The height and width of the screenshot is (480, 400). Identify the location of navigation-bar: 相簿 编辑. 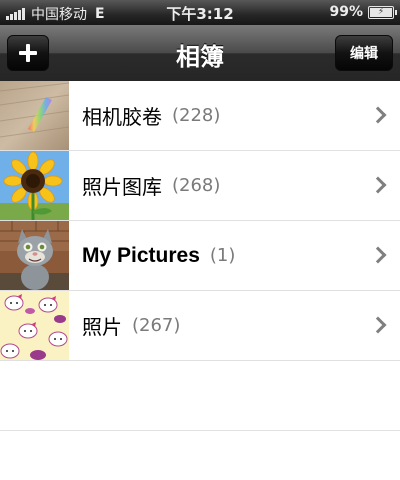
(200, 53).